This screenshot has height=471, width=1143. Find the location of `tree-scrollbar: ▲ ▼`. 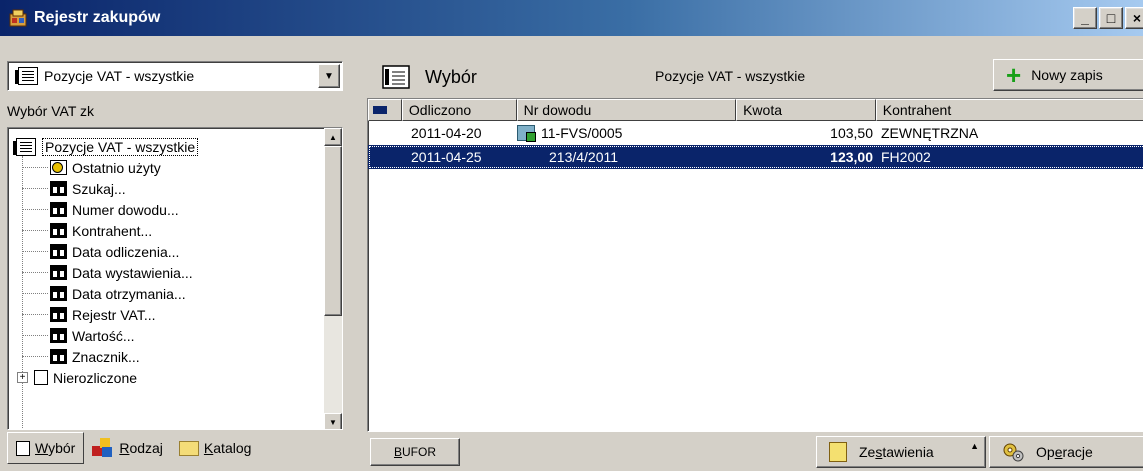

tree-scrollbar: ▲ ▼ is located at coordinates (333, 278).